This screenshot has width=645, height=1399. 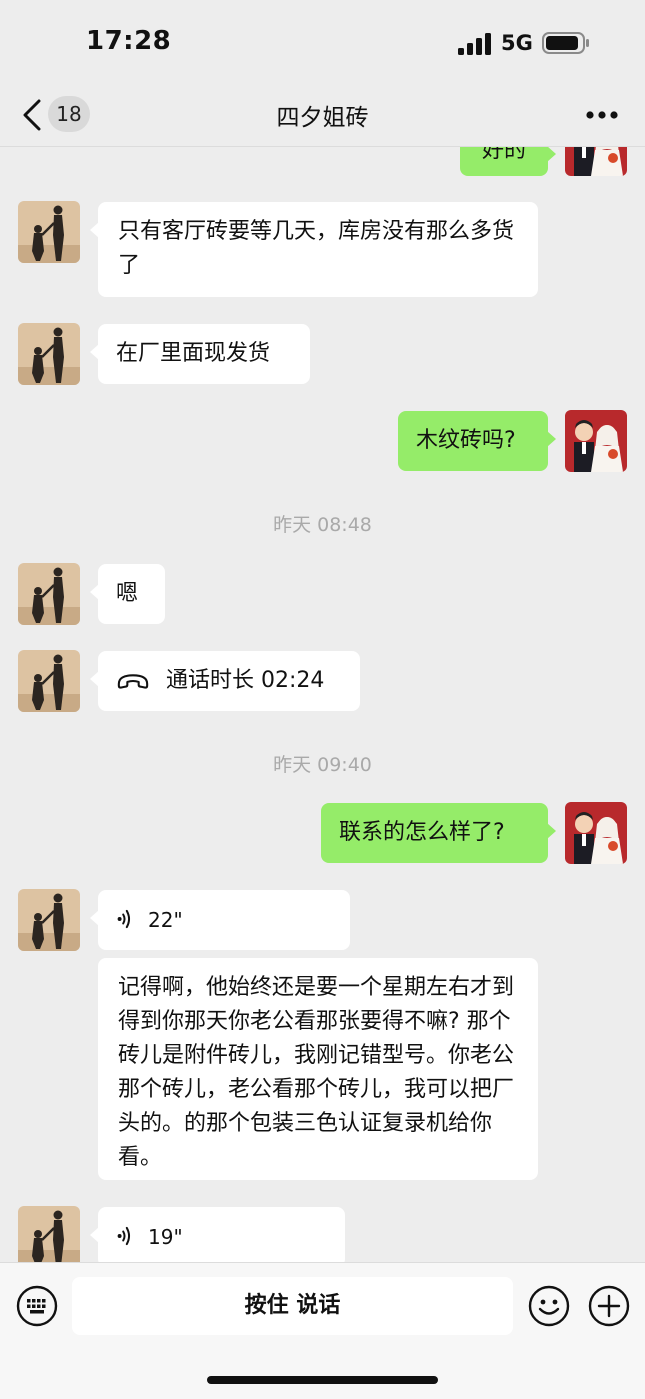 What do you see at coordinates (602, 115) in the screenshot?
I see `more-icon` at bounding box center [602, 115].